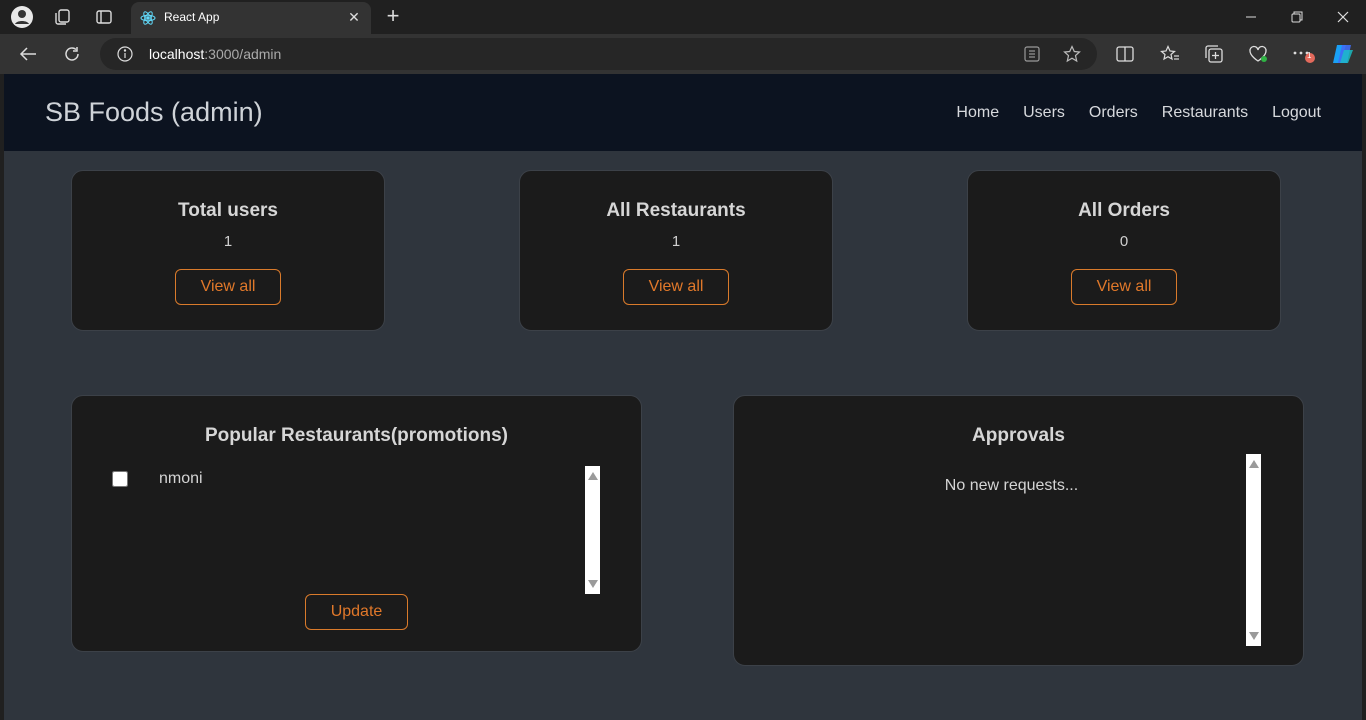 The image size is (1366, 720). What do you see at coordinates (251, 18) in the screenshot?
I see `browser-tab-active: React App ✕` at bounding box center [251, 18].